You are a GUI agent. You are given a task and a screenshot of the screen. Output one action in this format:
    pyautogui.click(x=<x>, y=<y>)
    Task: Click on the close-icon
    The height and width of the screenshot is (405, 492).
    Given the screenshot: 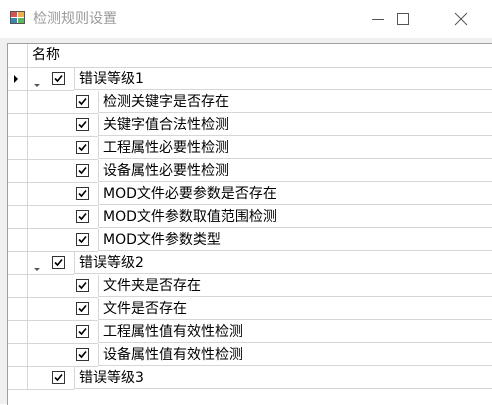 What is the action you would take?
    pyautogui.click(x=461, y=19)
    